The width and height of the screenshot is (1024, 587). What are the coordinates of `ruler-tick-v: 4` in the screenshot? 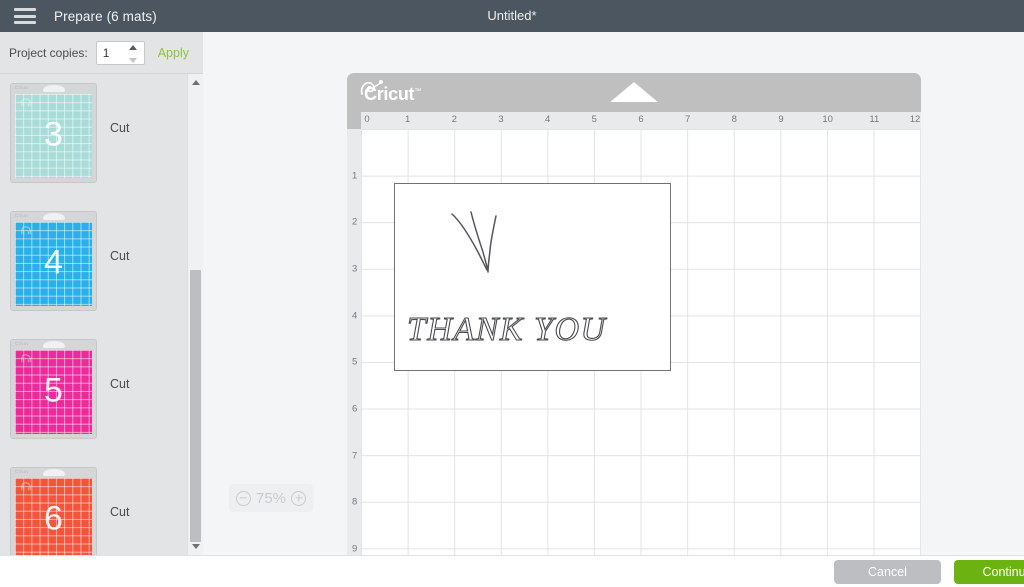 It's located at (355, 316).